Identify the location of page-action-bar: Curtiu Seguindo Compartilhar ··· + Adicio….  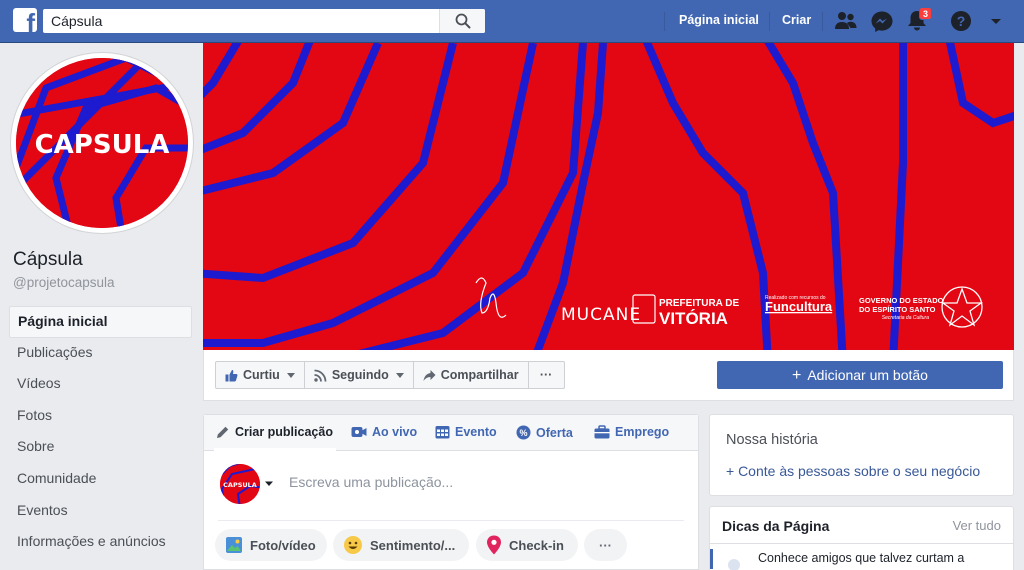
(608, 375).